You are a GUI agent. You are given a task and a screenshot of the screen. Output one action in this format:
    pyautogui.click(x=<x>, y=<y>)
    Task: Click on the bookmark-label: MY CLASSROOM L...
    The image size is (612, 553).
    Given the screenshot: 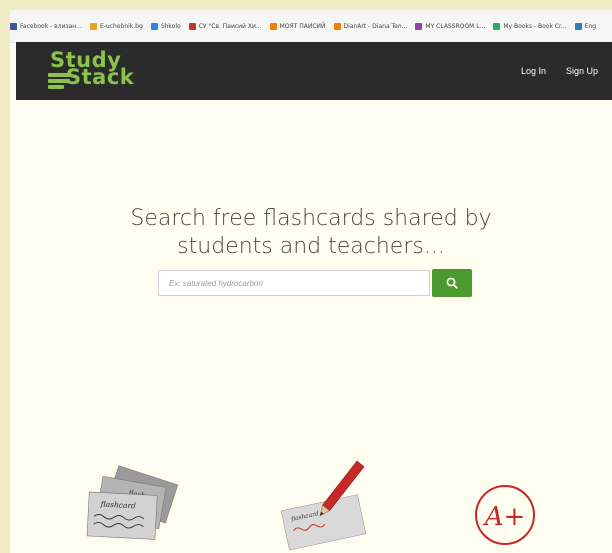 What is the action you would take?
    pyautogui.click(x=455, y=26)
    